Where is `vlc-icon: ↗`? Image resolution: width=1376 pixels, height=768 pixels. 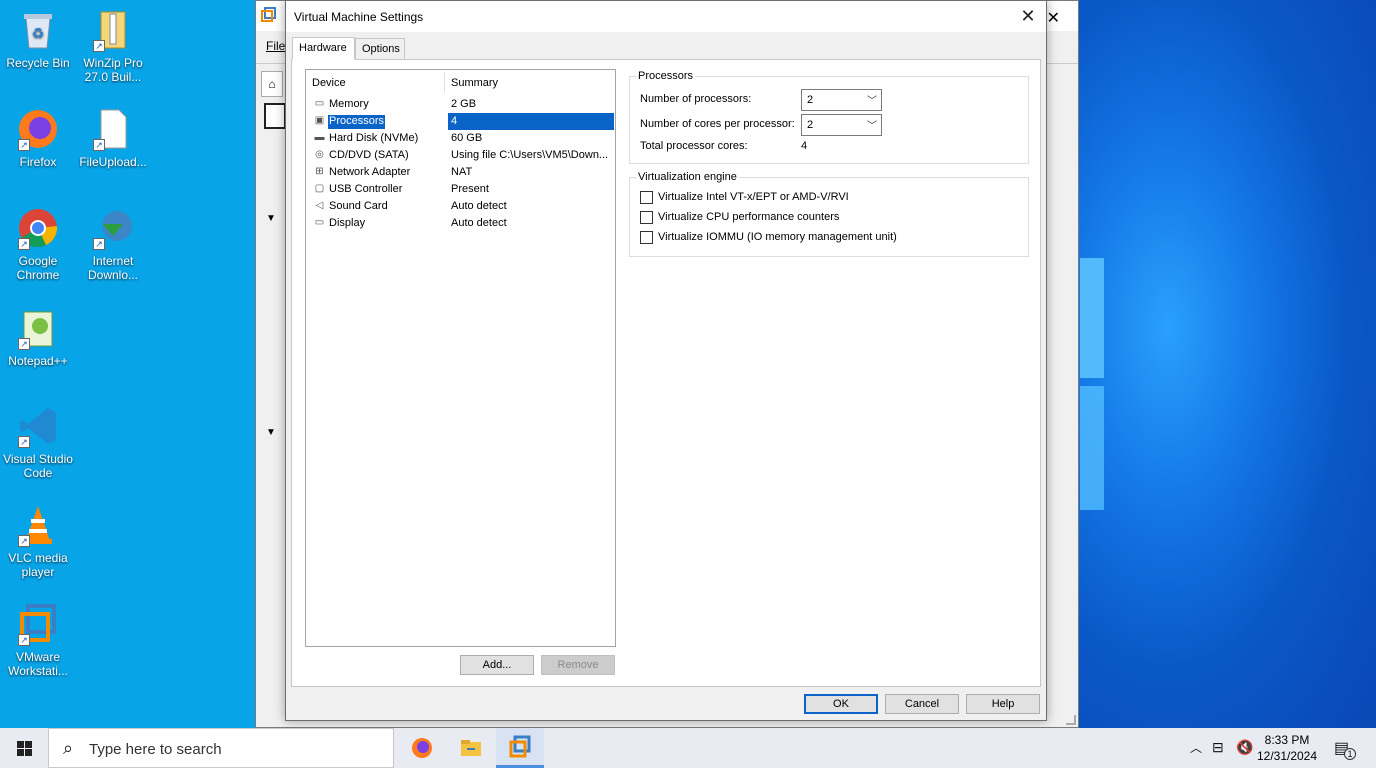 vlc-icon: ↗ is located at coordinates (38, 525).